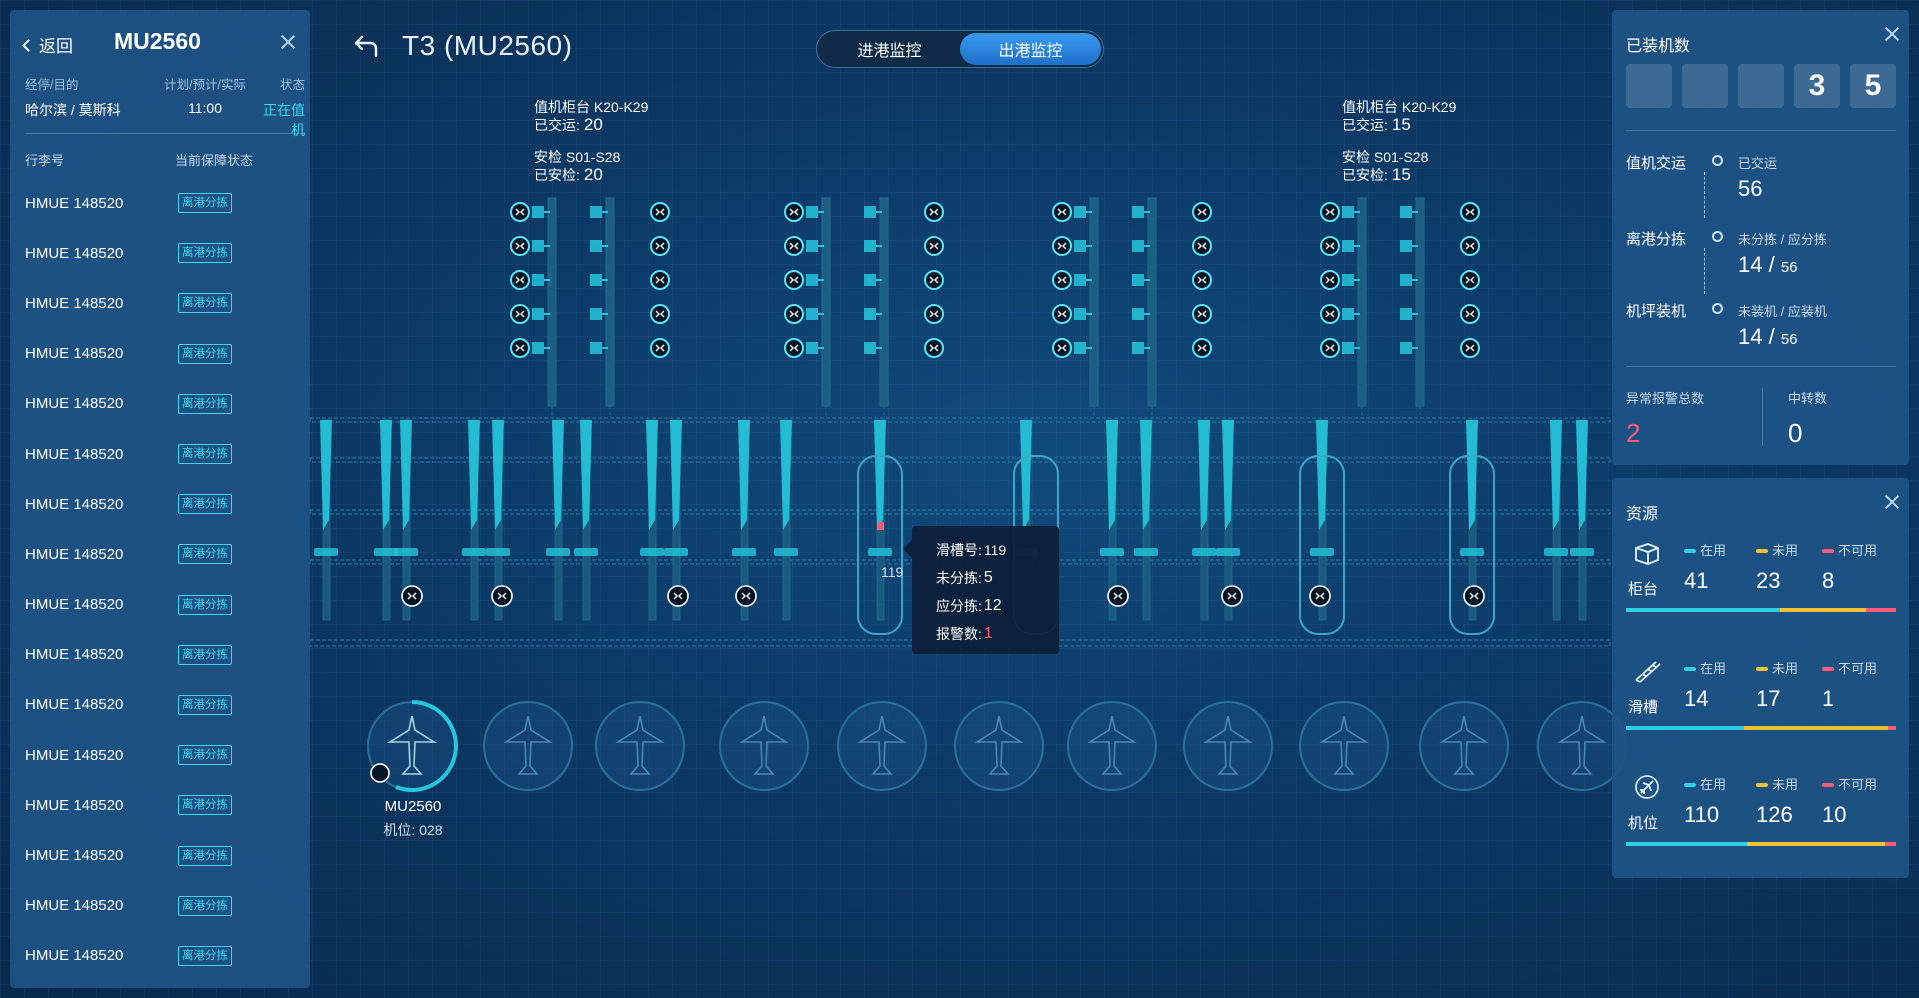 Image resolution: width=1919 pixels, height=998 pixels. Describe the element at coordinates (1705, 667) in the screenshot. I see `legend-in_use: 在用` at that location.